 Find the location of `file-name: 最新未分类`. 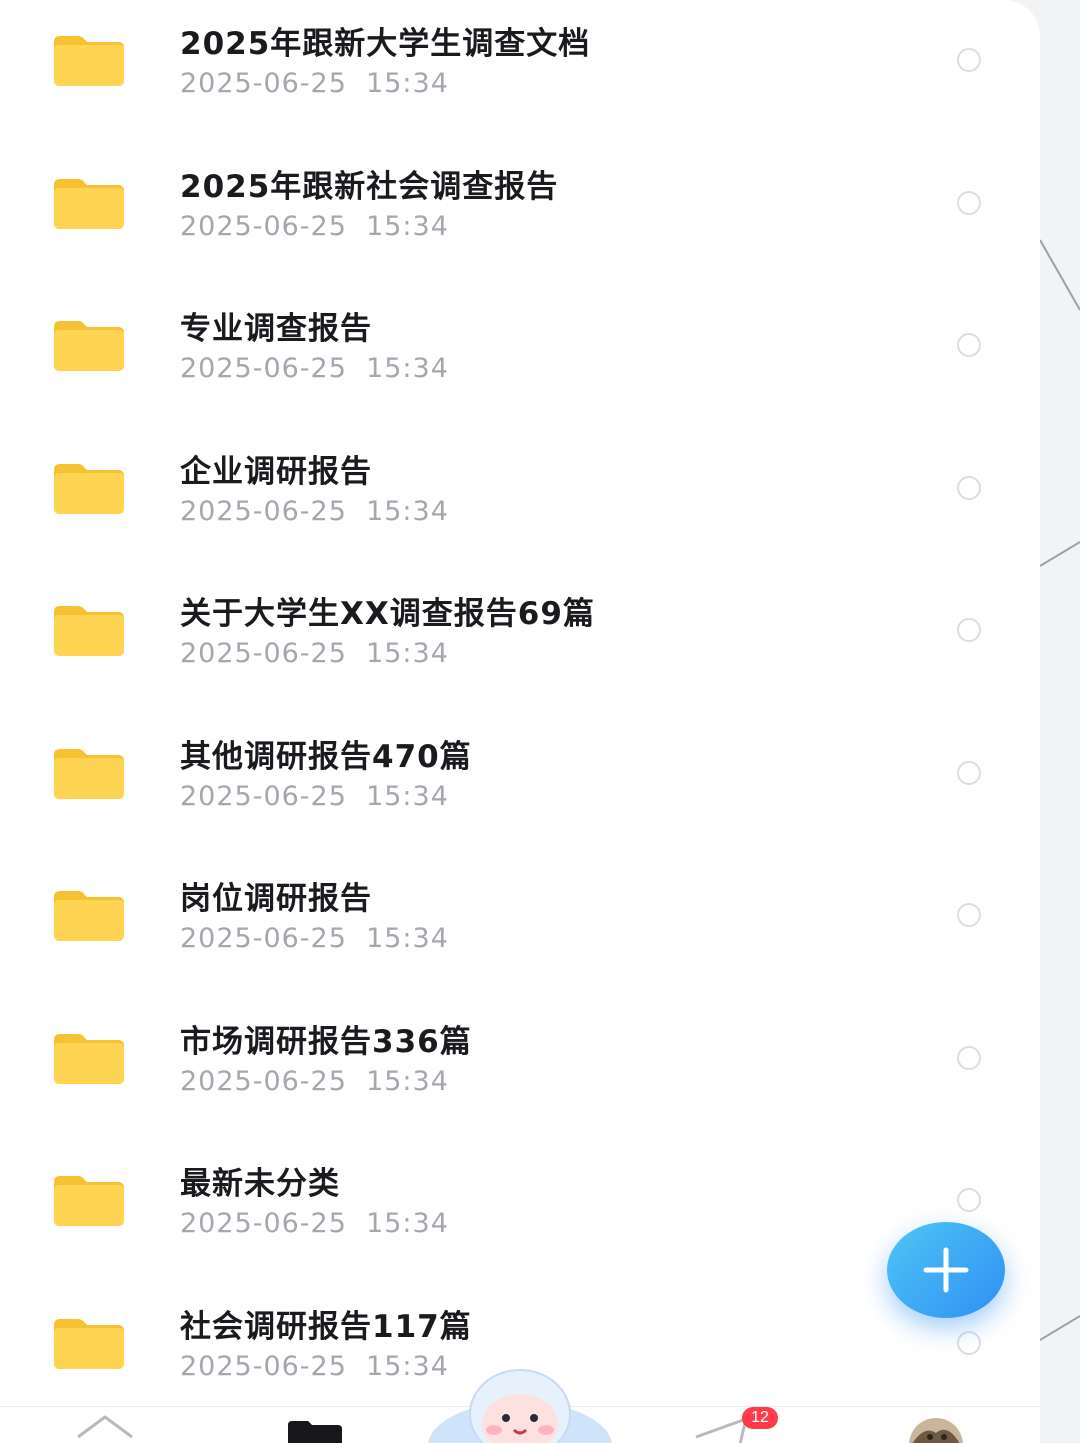

file-name: 最新未分类 is located at coordinates (260, 1184).